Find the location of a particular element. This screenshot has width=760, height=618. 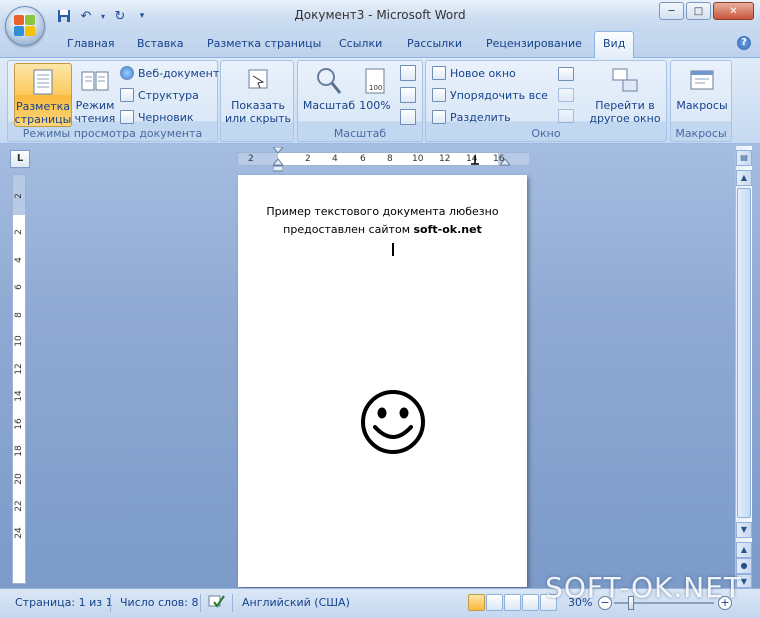

scroll-down-button: ▼ is located at coordinates (744, 530).